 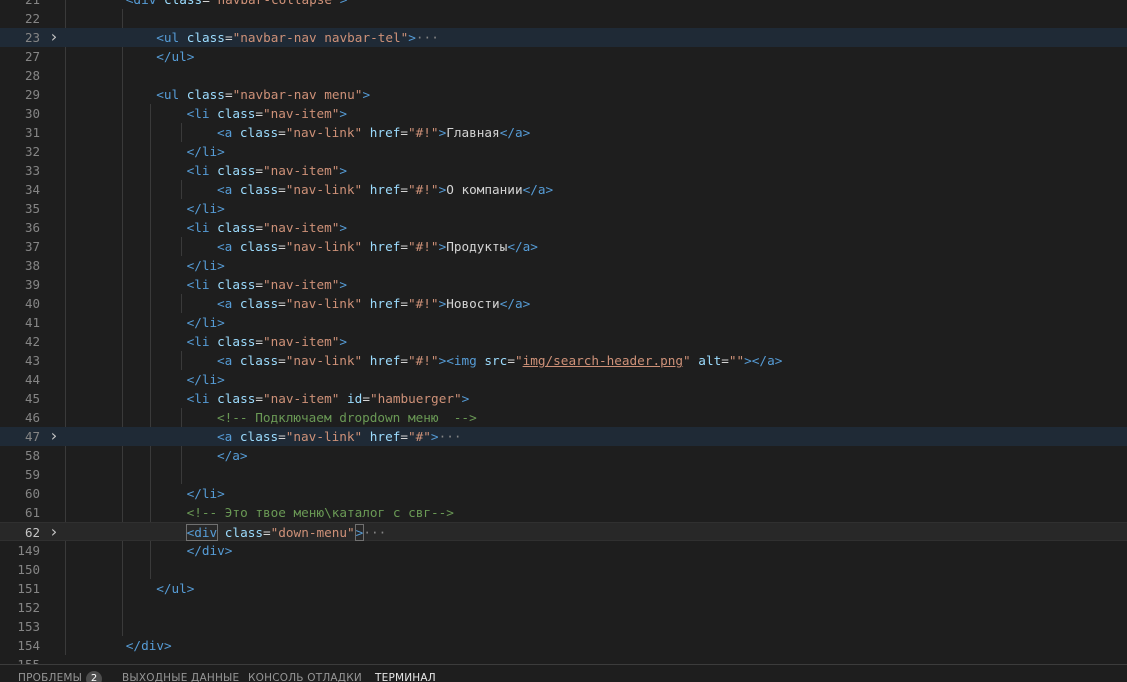 I want to click on code-text: <!-- Это твое меню\каталог с свг-->, so click(x=320, y=512).